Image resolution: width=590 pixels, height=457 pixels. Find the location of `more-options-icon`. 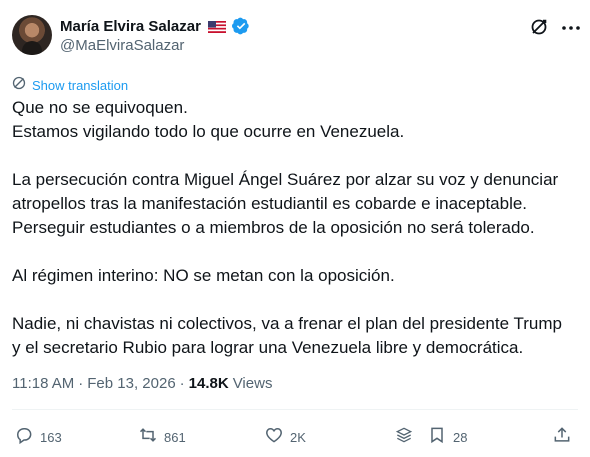

more-options-icon is located at coordinates (571, 28).